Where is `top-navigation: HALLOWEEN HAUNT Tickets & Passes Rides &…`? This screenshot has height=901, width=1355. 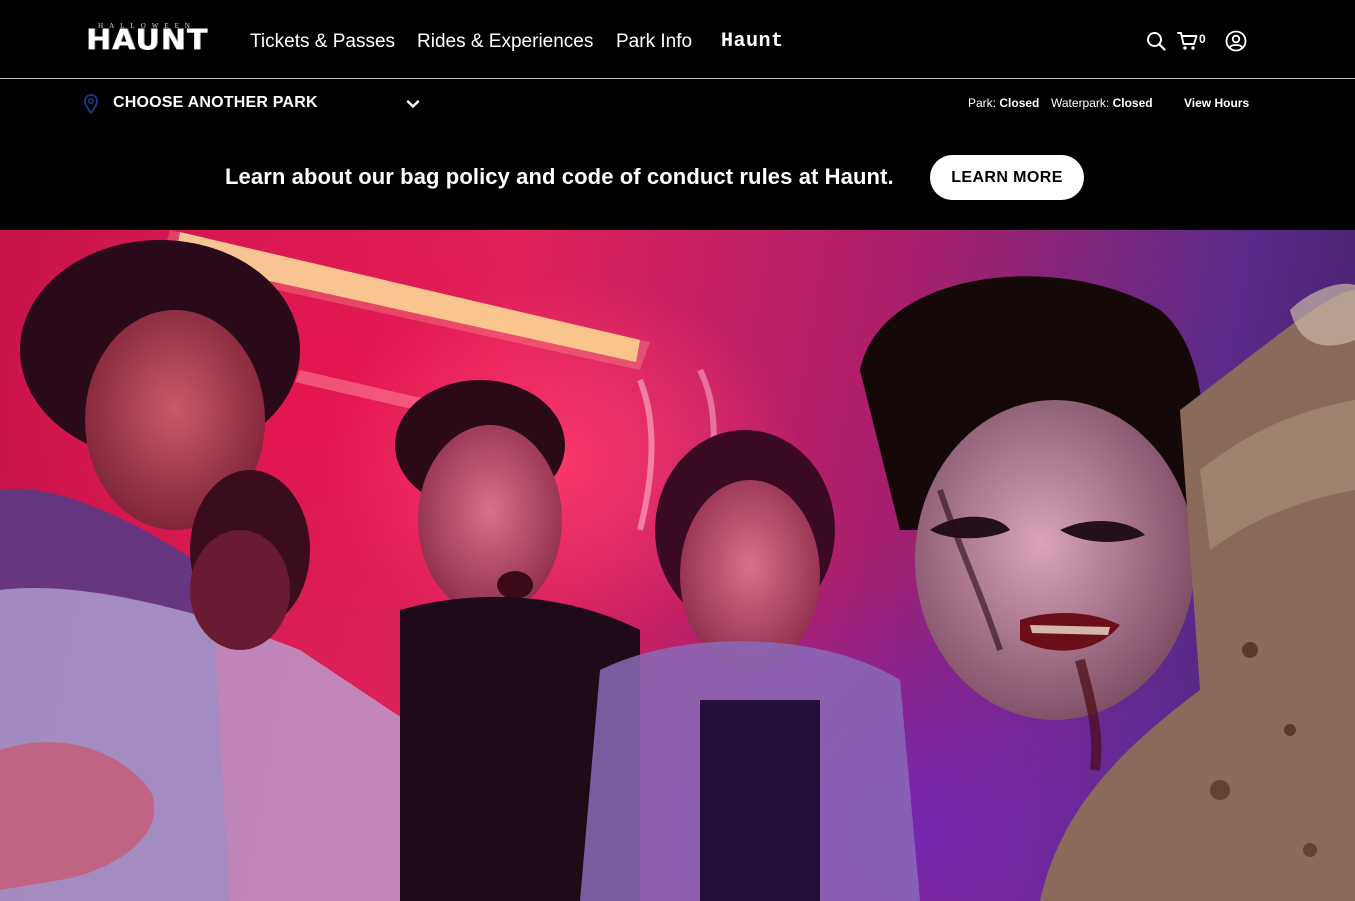
top-navigation: HALLOWEEN HAUNT Tickets & Passes Rides &… is located at coordinates (677, 39).